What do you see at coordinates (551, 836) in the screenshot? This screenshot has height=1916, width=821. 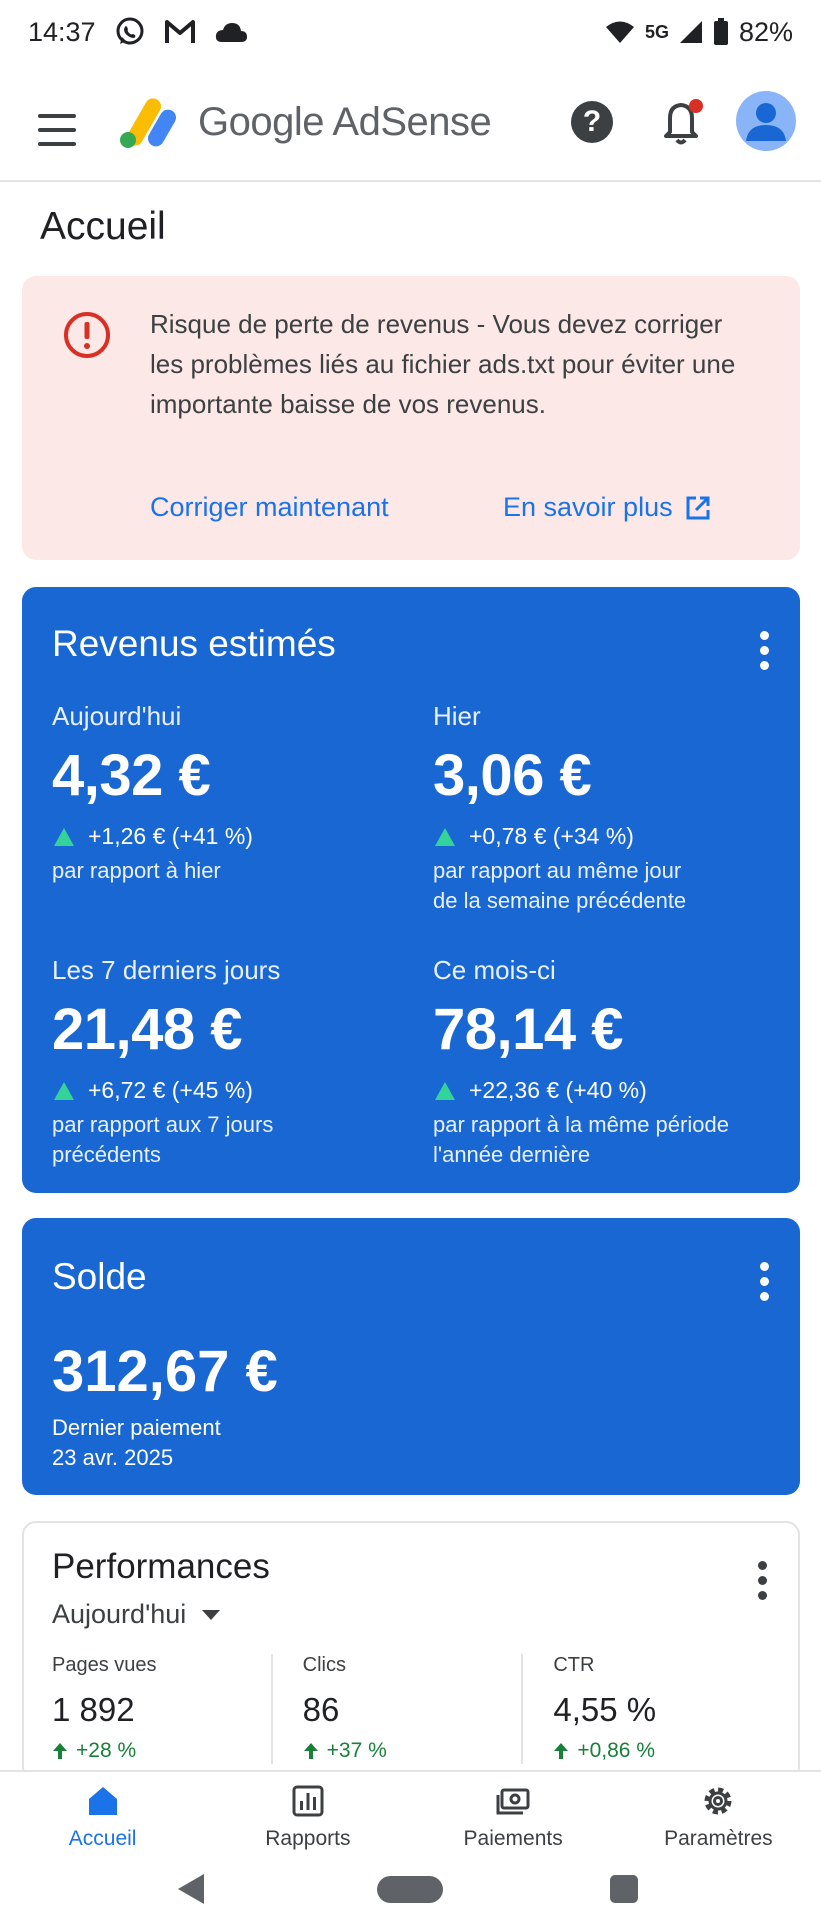 I see `metric-yesterday-delta-text: +0,78 € (+34 %)` at bounding box center [551, 836].